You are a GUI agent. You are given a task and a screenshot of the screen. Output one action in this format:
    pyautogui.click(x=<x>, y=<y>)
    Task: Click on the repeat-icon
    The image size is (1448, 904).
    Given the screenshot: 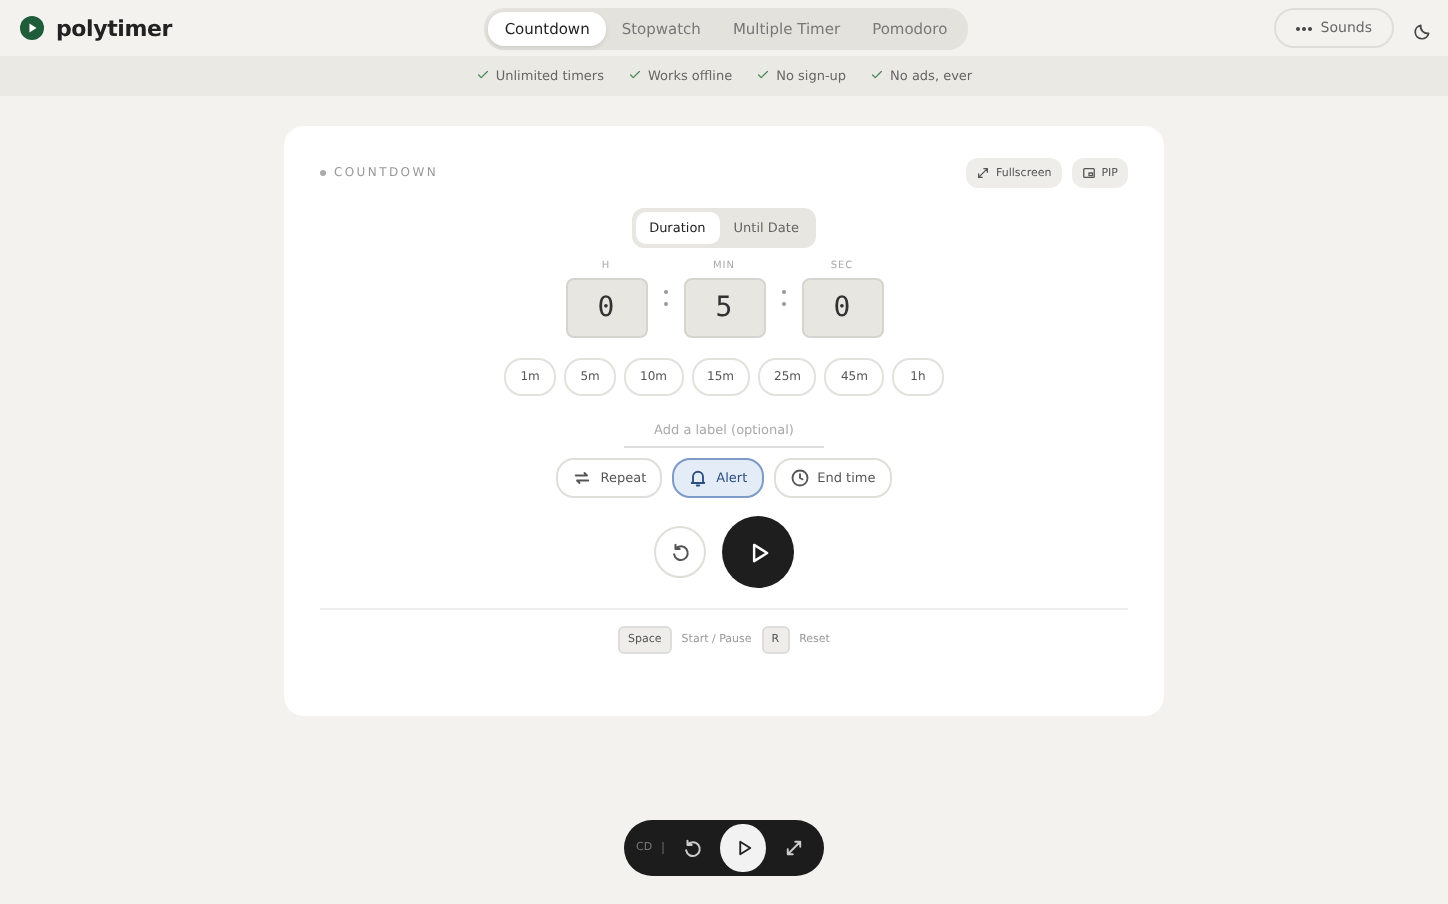 What is the action you would take?
    pyautogui.click(x=582, y=478)
    